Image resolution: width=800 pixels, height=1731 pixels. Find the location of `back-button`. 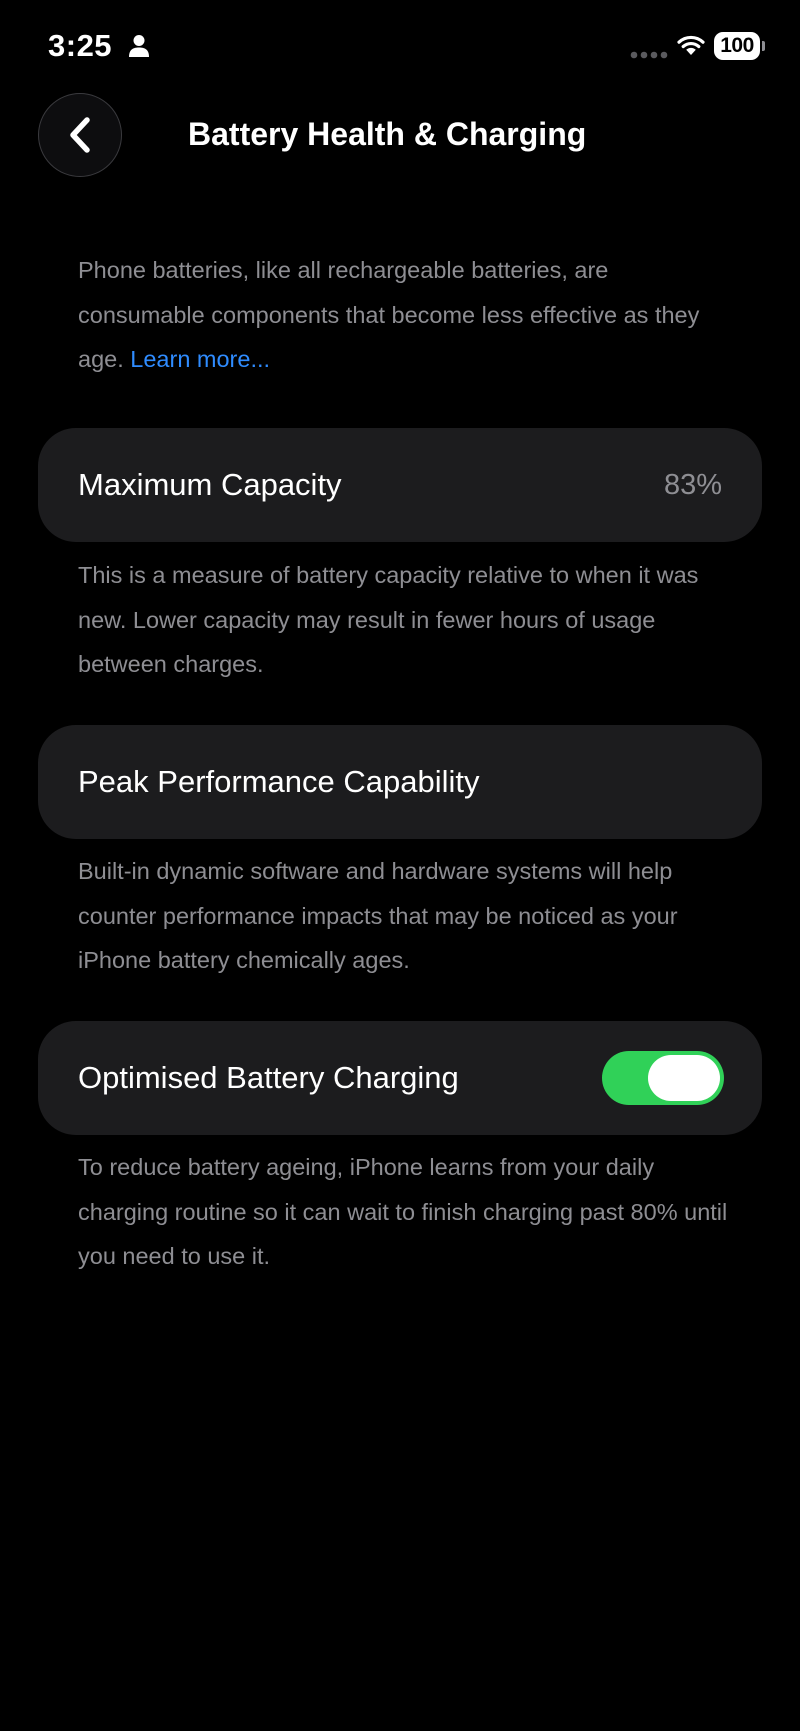

back-button is located at coordinates (80, 135).